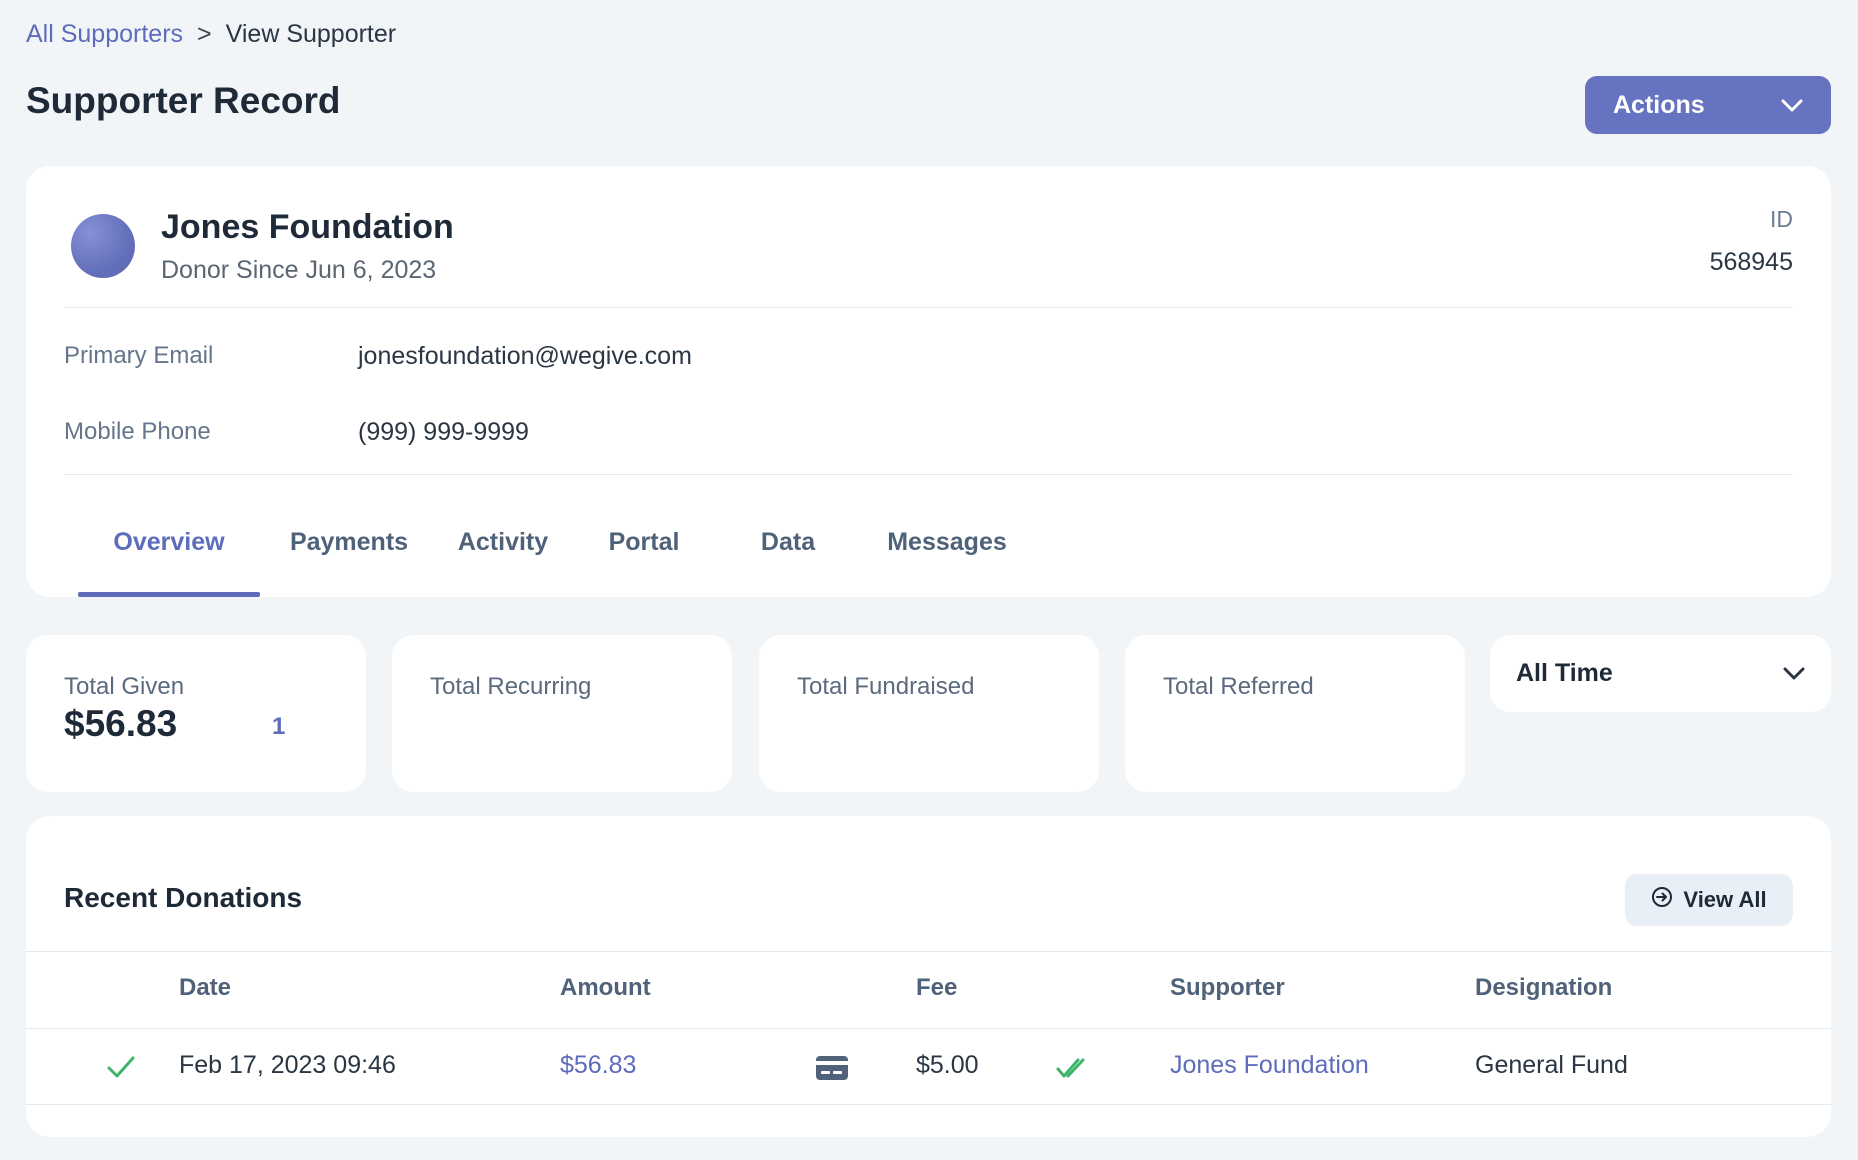 This screenshot has width=1858, height=1160. What do you see at coordinates (104, 34) in the screenshot?
I see `breadcrumb-all-supporters-link: All Supporters` at bounding box center [104, 34].